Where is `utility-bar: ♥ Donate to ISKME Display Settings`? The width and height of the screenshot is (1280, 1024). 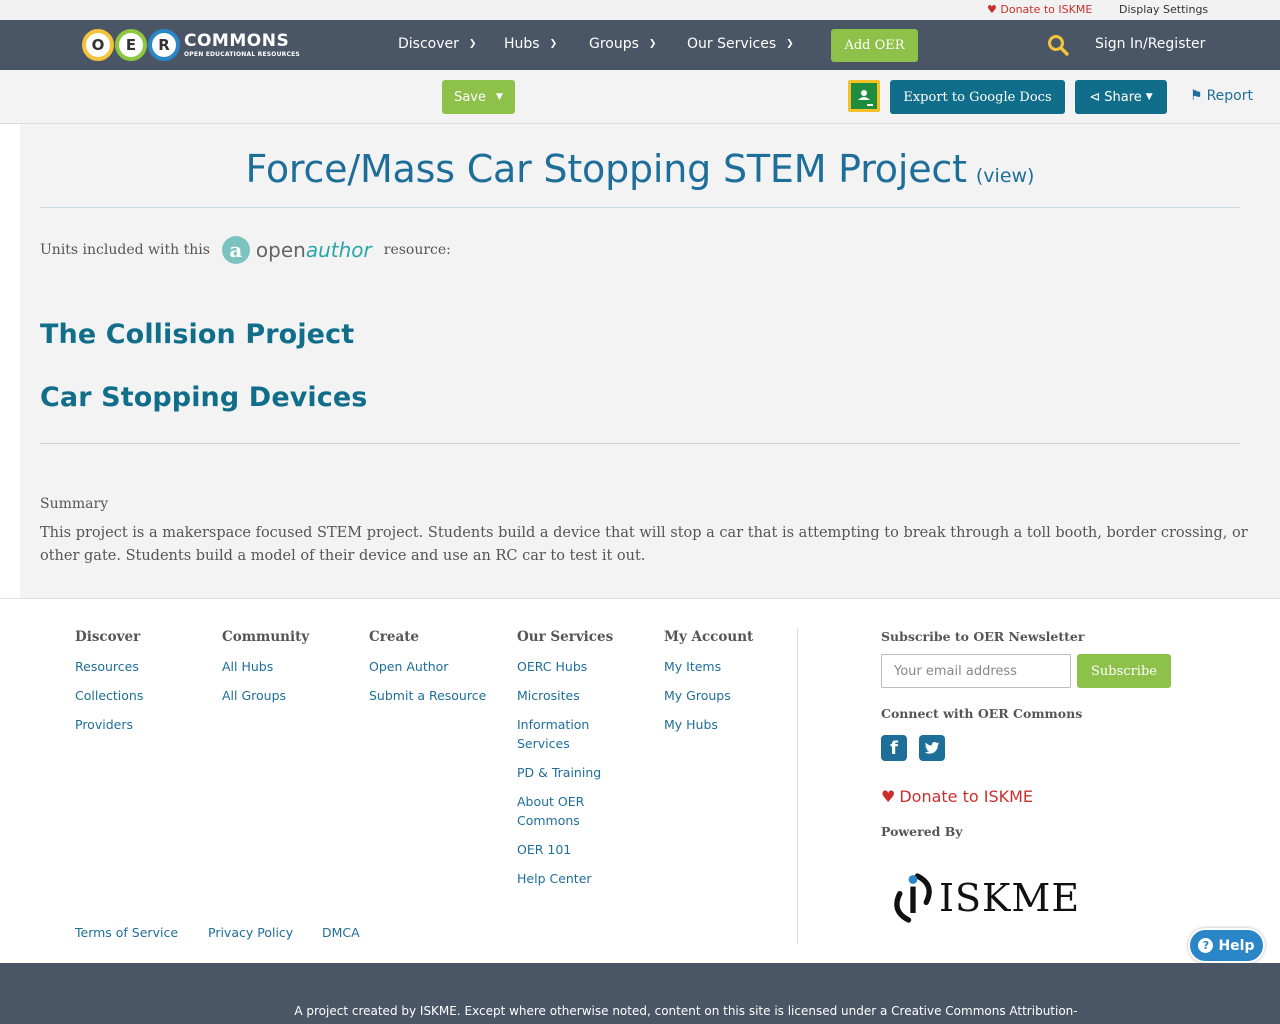 utility-bar: ♥ Donate to ISKME Display Settings is located at coordinates (640, 10).